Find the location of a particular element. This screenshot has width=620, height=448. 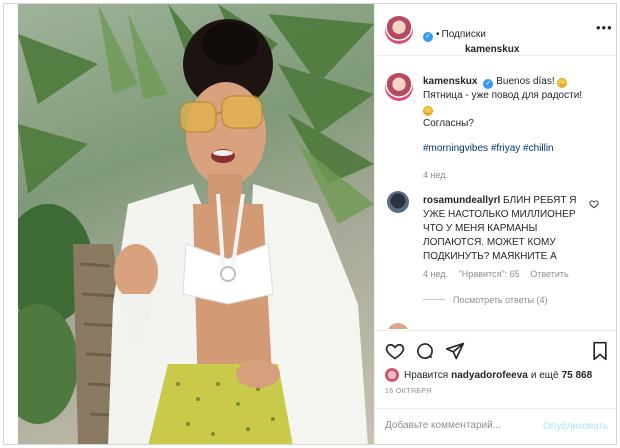

likes-prefix: Нравится is located at coordinates (426, 375).